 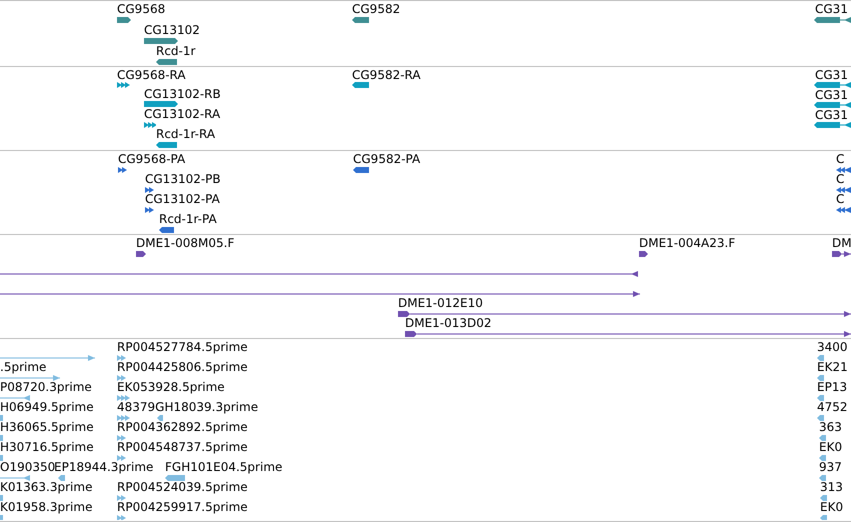 I want to click on feature-label: Rcd-1r-RA, so click(x=186, y=134).